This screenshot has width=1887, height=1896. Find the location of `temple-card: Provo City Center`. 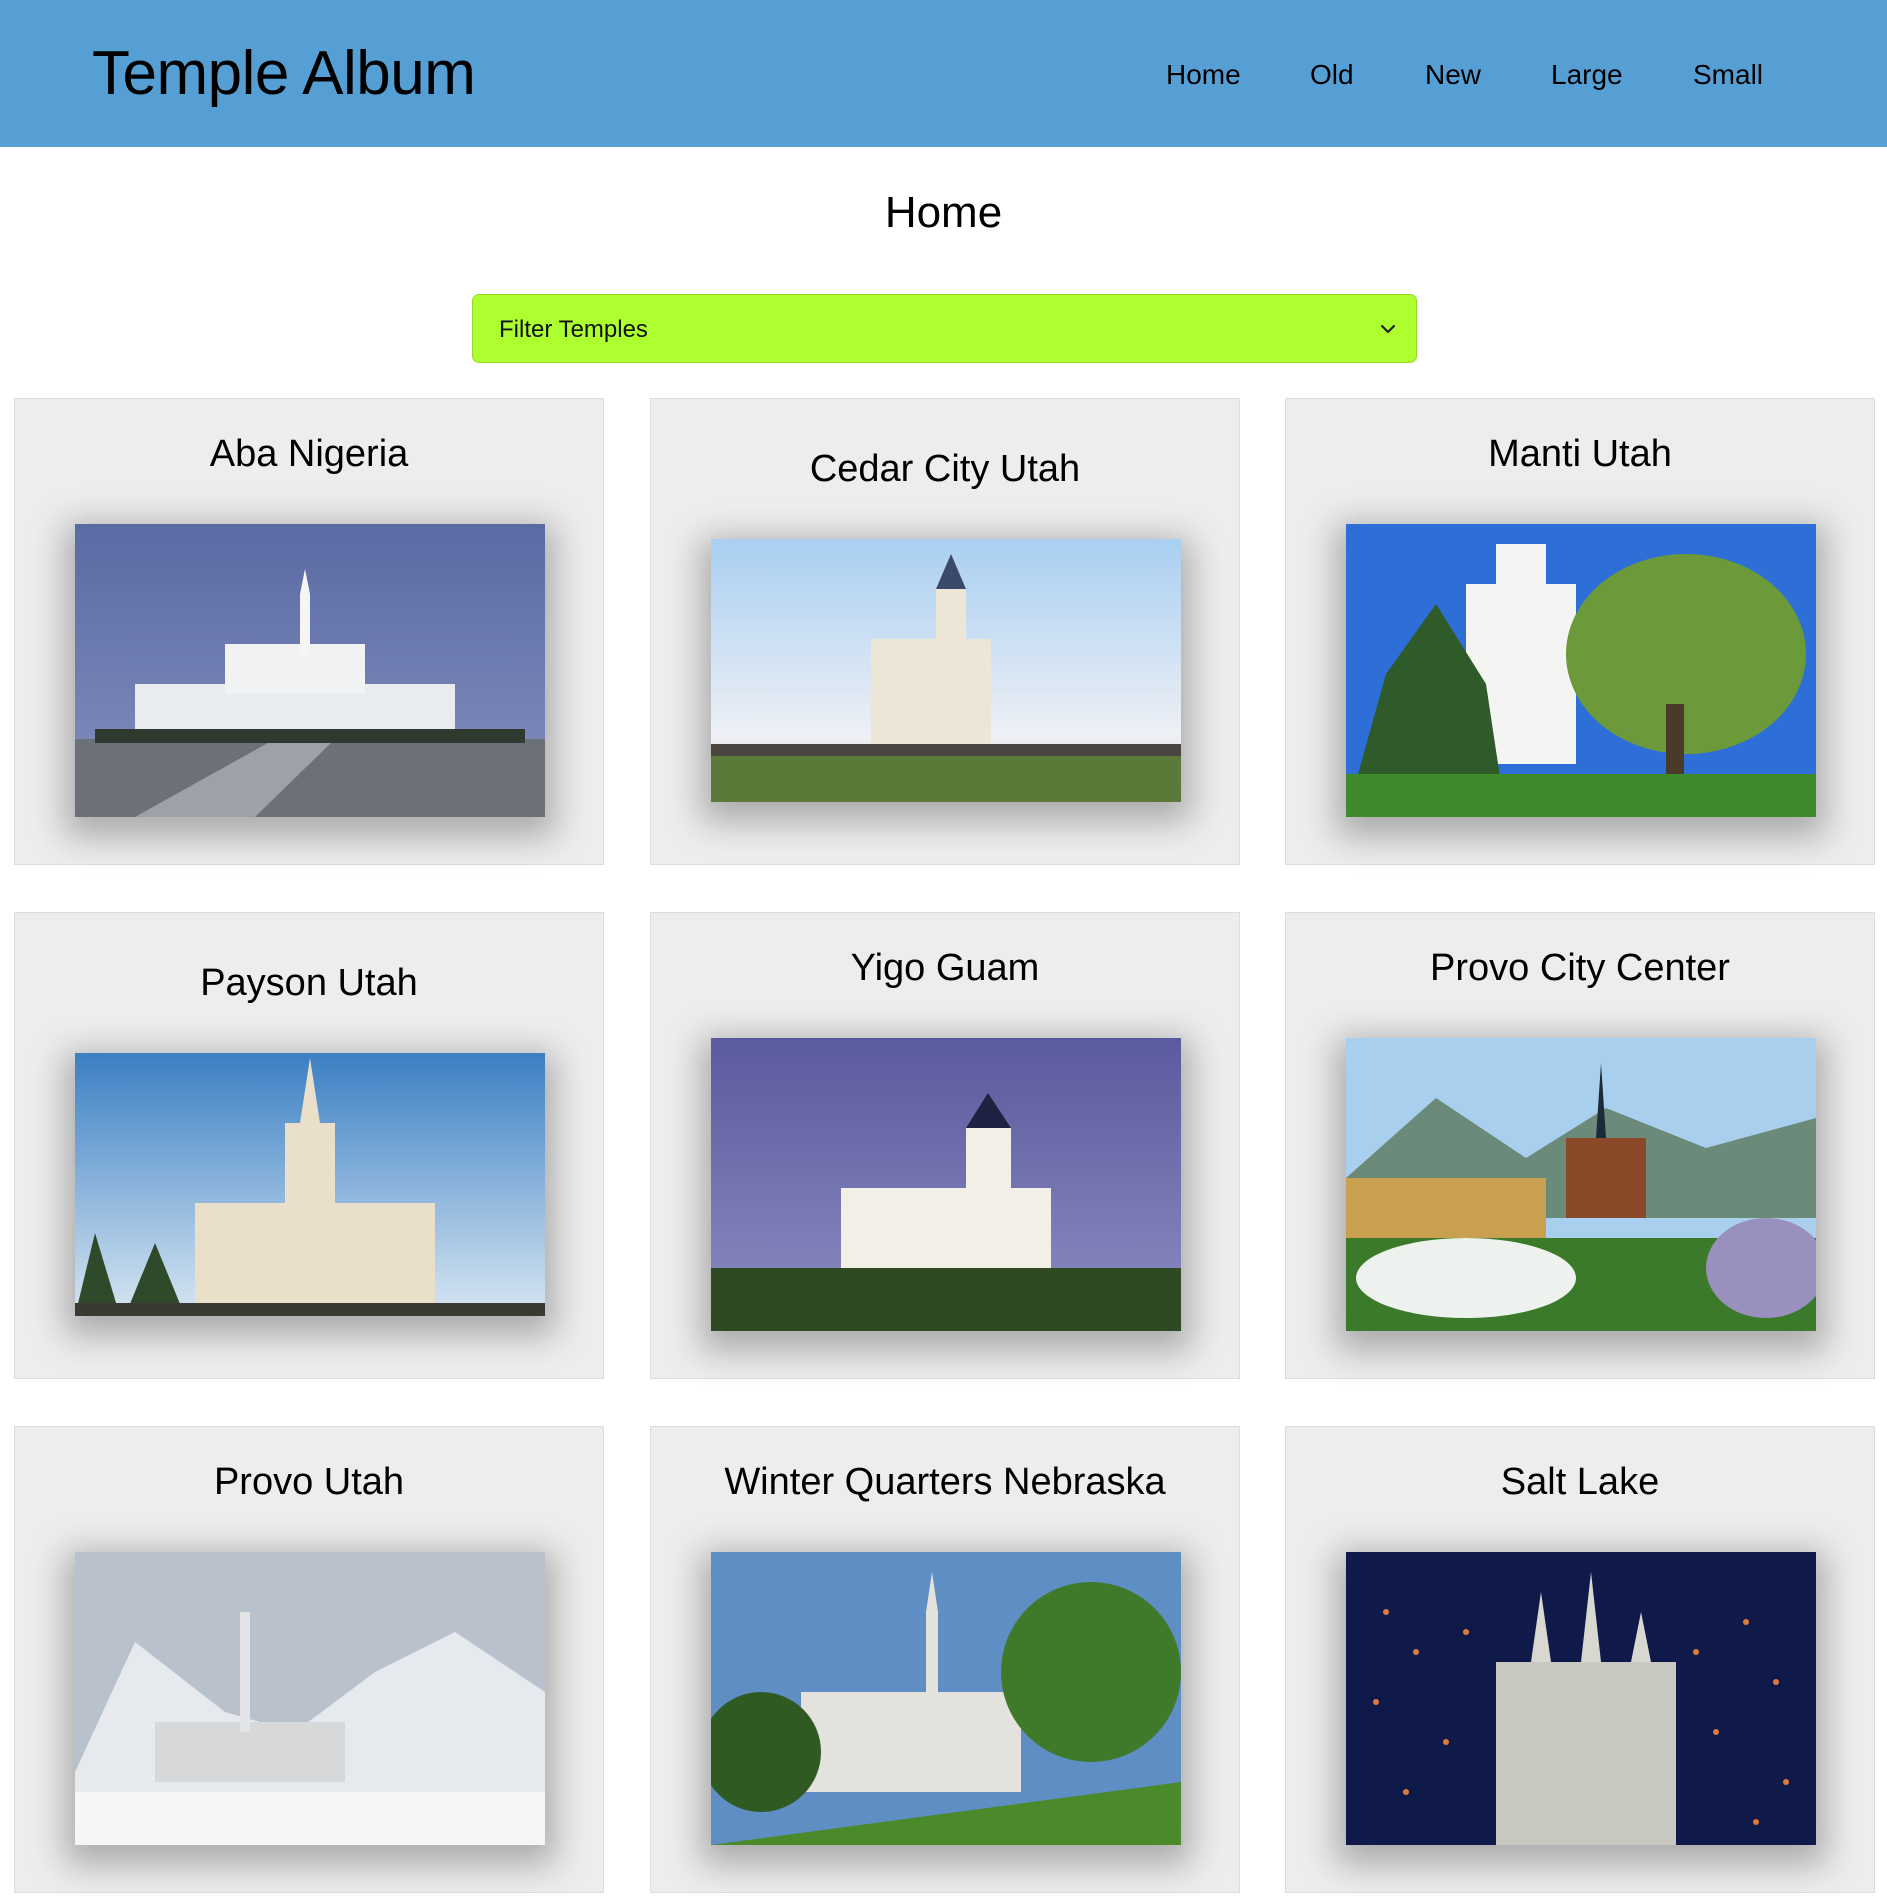

temple-card: Provo City Center is located at coordinates (1580, 1145).